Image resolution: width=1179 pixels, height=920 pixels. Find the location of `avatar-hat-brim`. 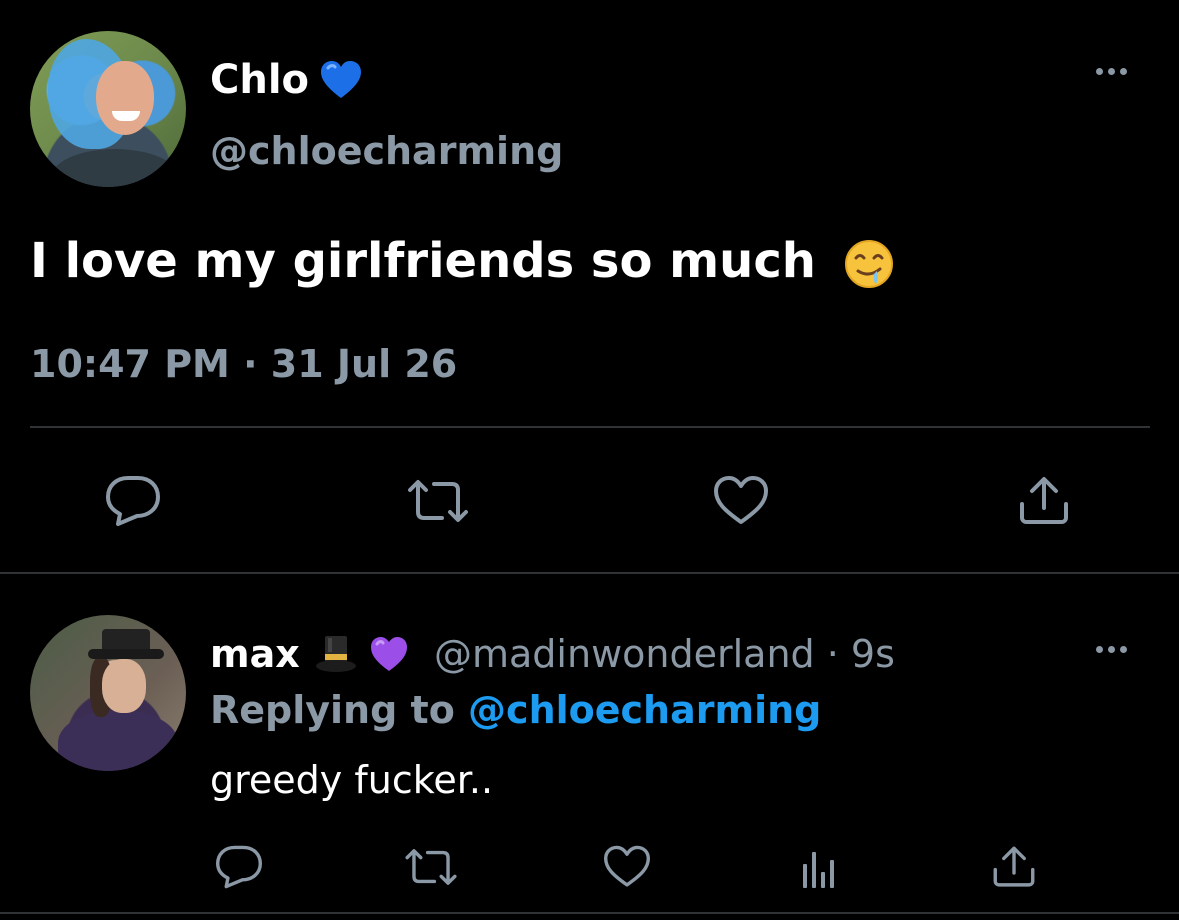

avatar-hat-brim is located at coordinates (126, 654).